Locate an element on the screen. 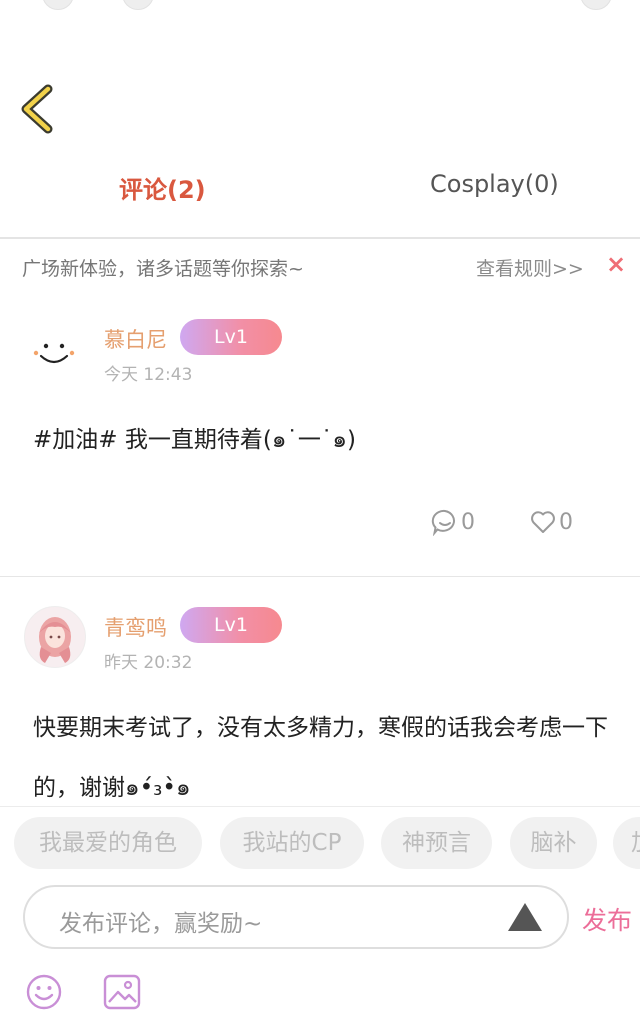  comment-time: 昨天 20:32 is located at coordinates (148, 663).